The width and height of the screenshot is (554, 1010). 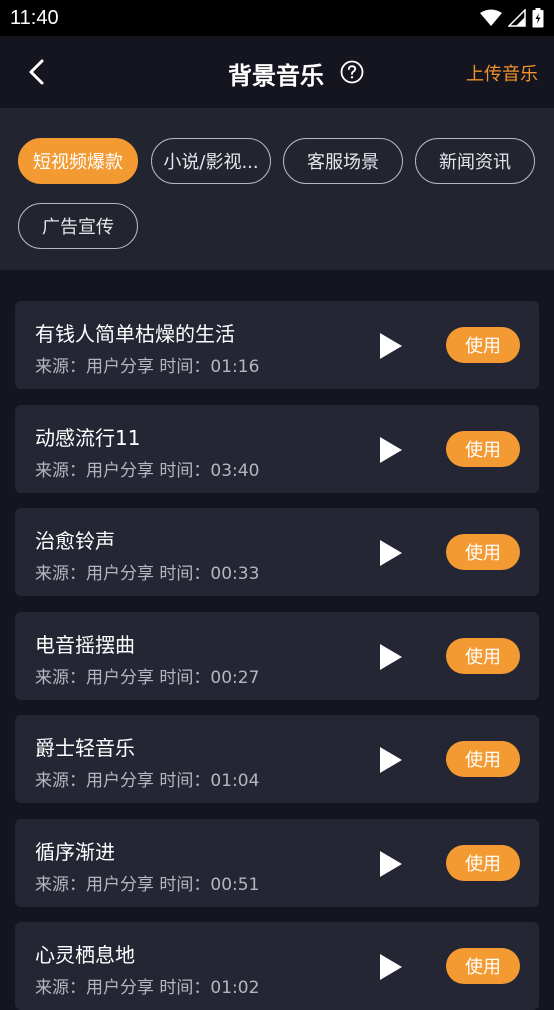 I want to click on music-meta: 来源：用户分享 时间：00:51, so click(x=147, y=884).